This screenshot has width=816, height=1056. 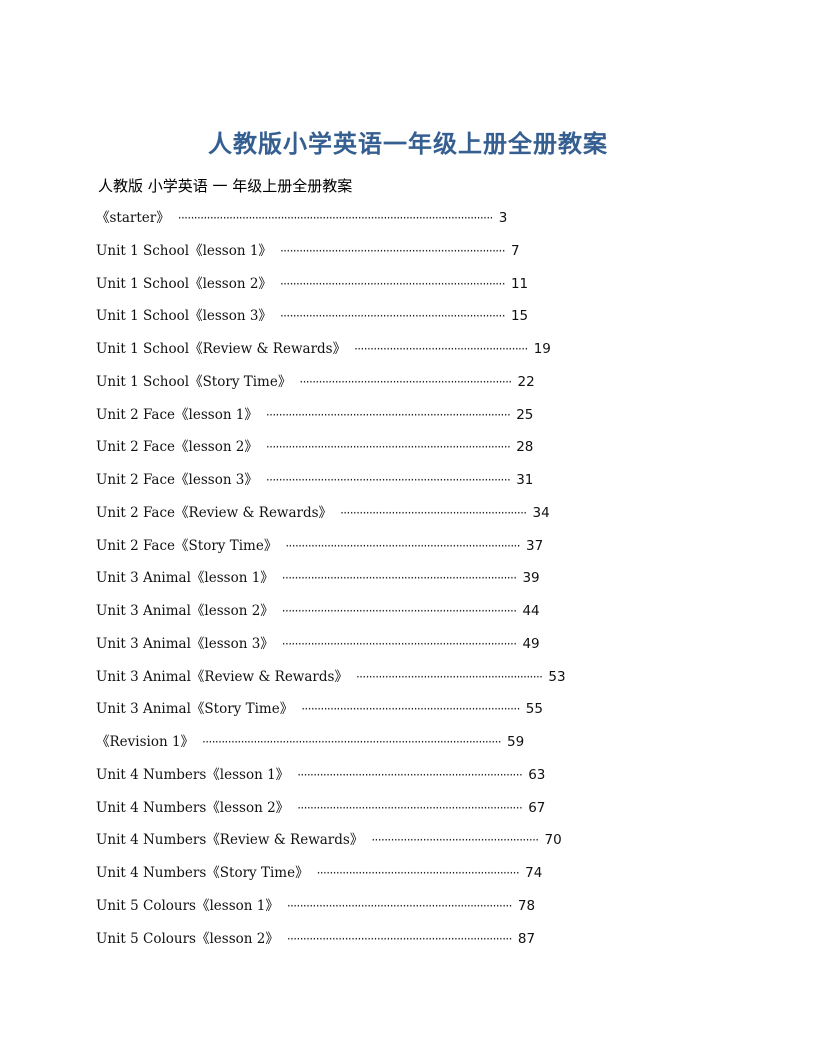 I want to click on toc-entry-label: Unit 3 Animal《lesson 2》, so click(x=185, y=611).